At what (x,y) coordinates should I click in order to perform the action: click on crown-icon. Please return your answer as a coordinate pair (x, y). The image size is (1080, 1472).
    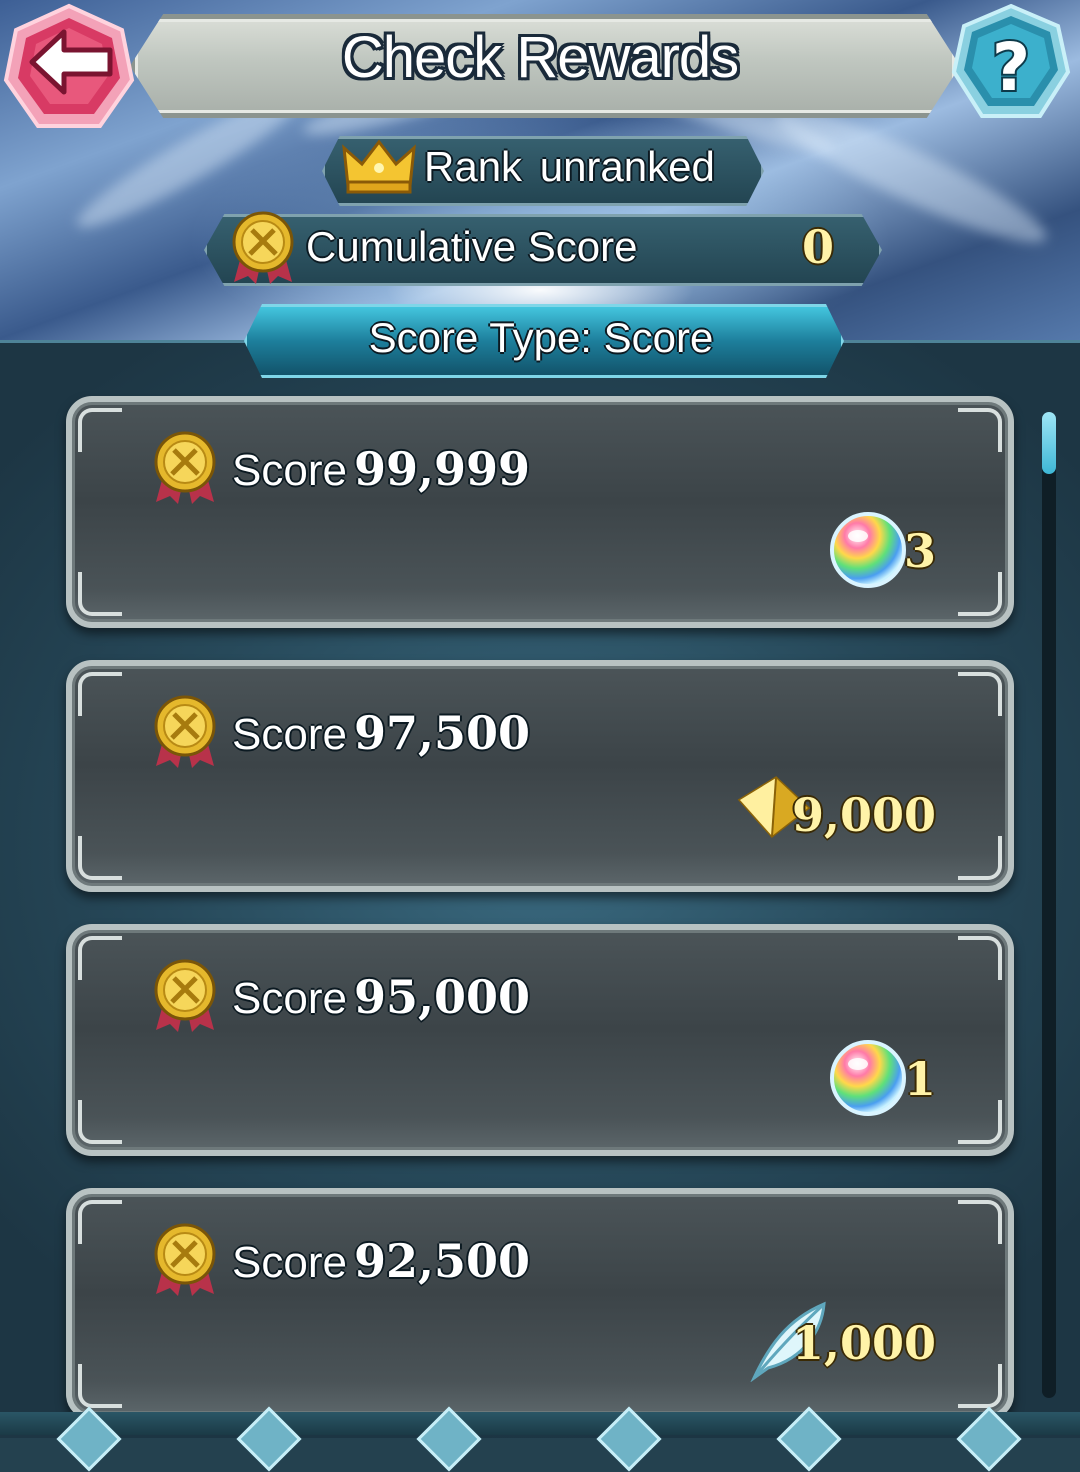
    Looking at the image, I should click on (379, 166).